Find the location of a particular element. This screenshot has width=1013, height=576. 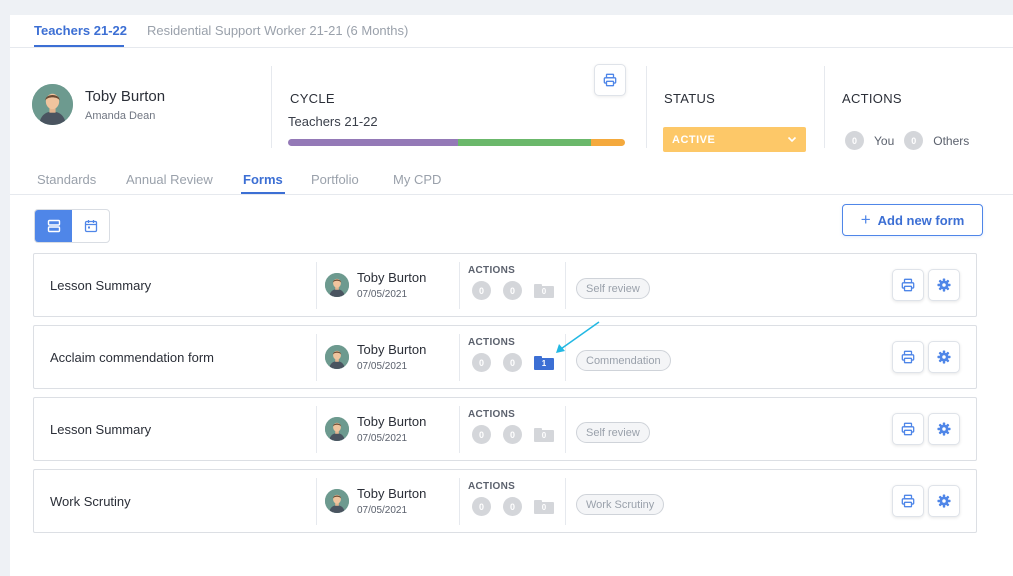

tab-forms: Forms is located at coordinates (263, 179).